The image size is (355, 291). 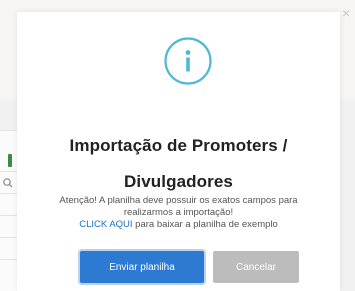 What do you see at coordinates (8, 183) in the screenshot?
I see `search-icon` at bounding box center [8, 183].